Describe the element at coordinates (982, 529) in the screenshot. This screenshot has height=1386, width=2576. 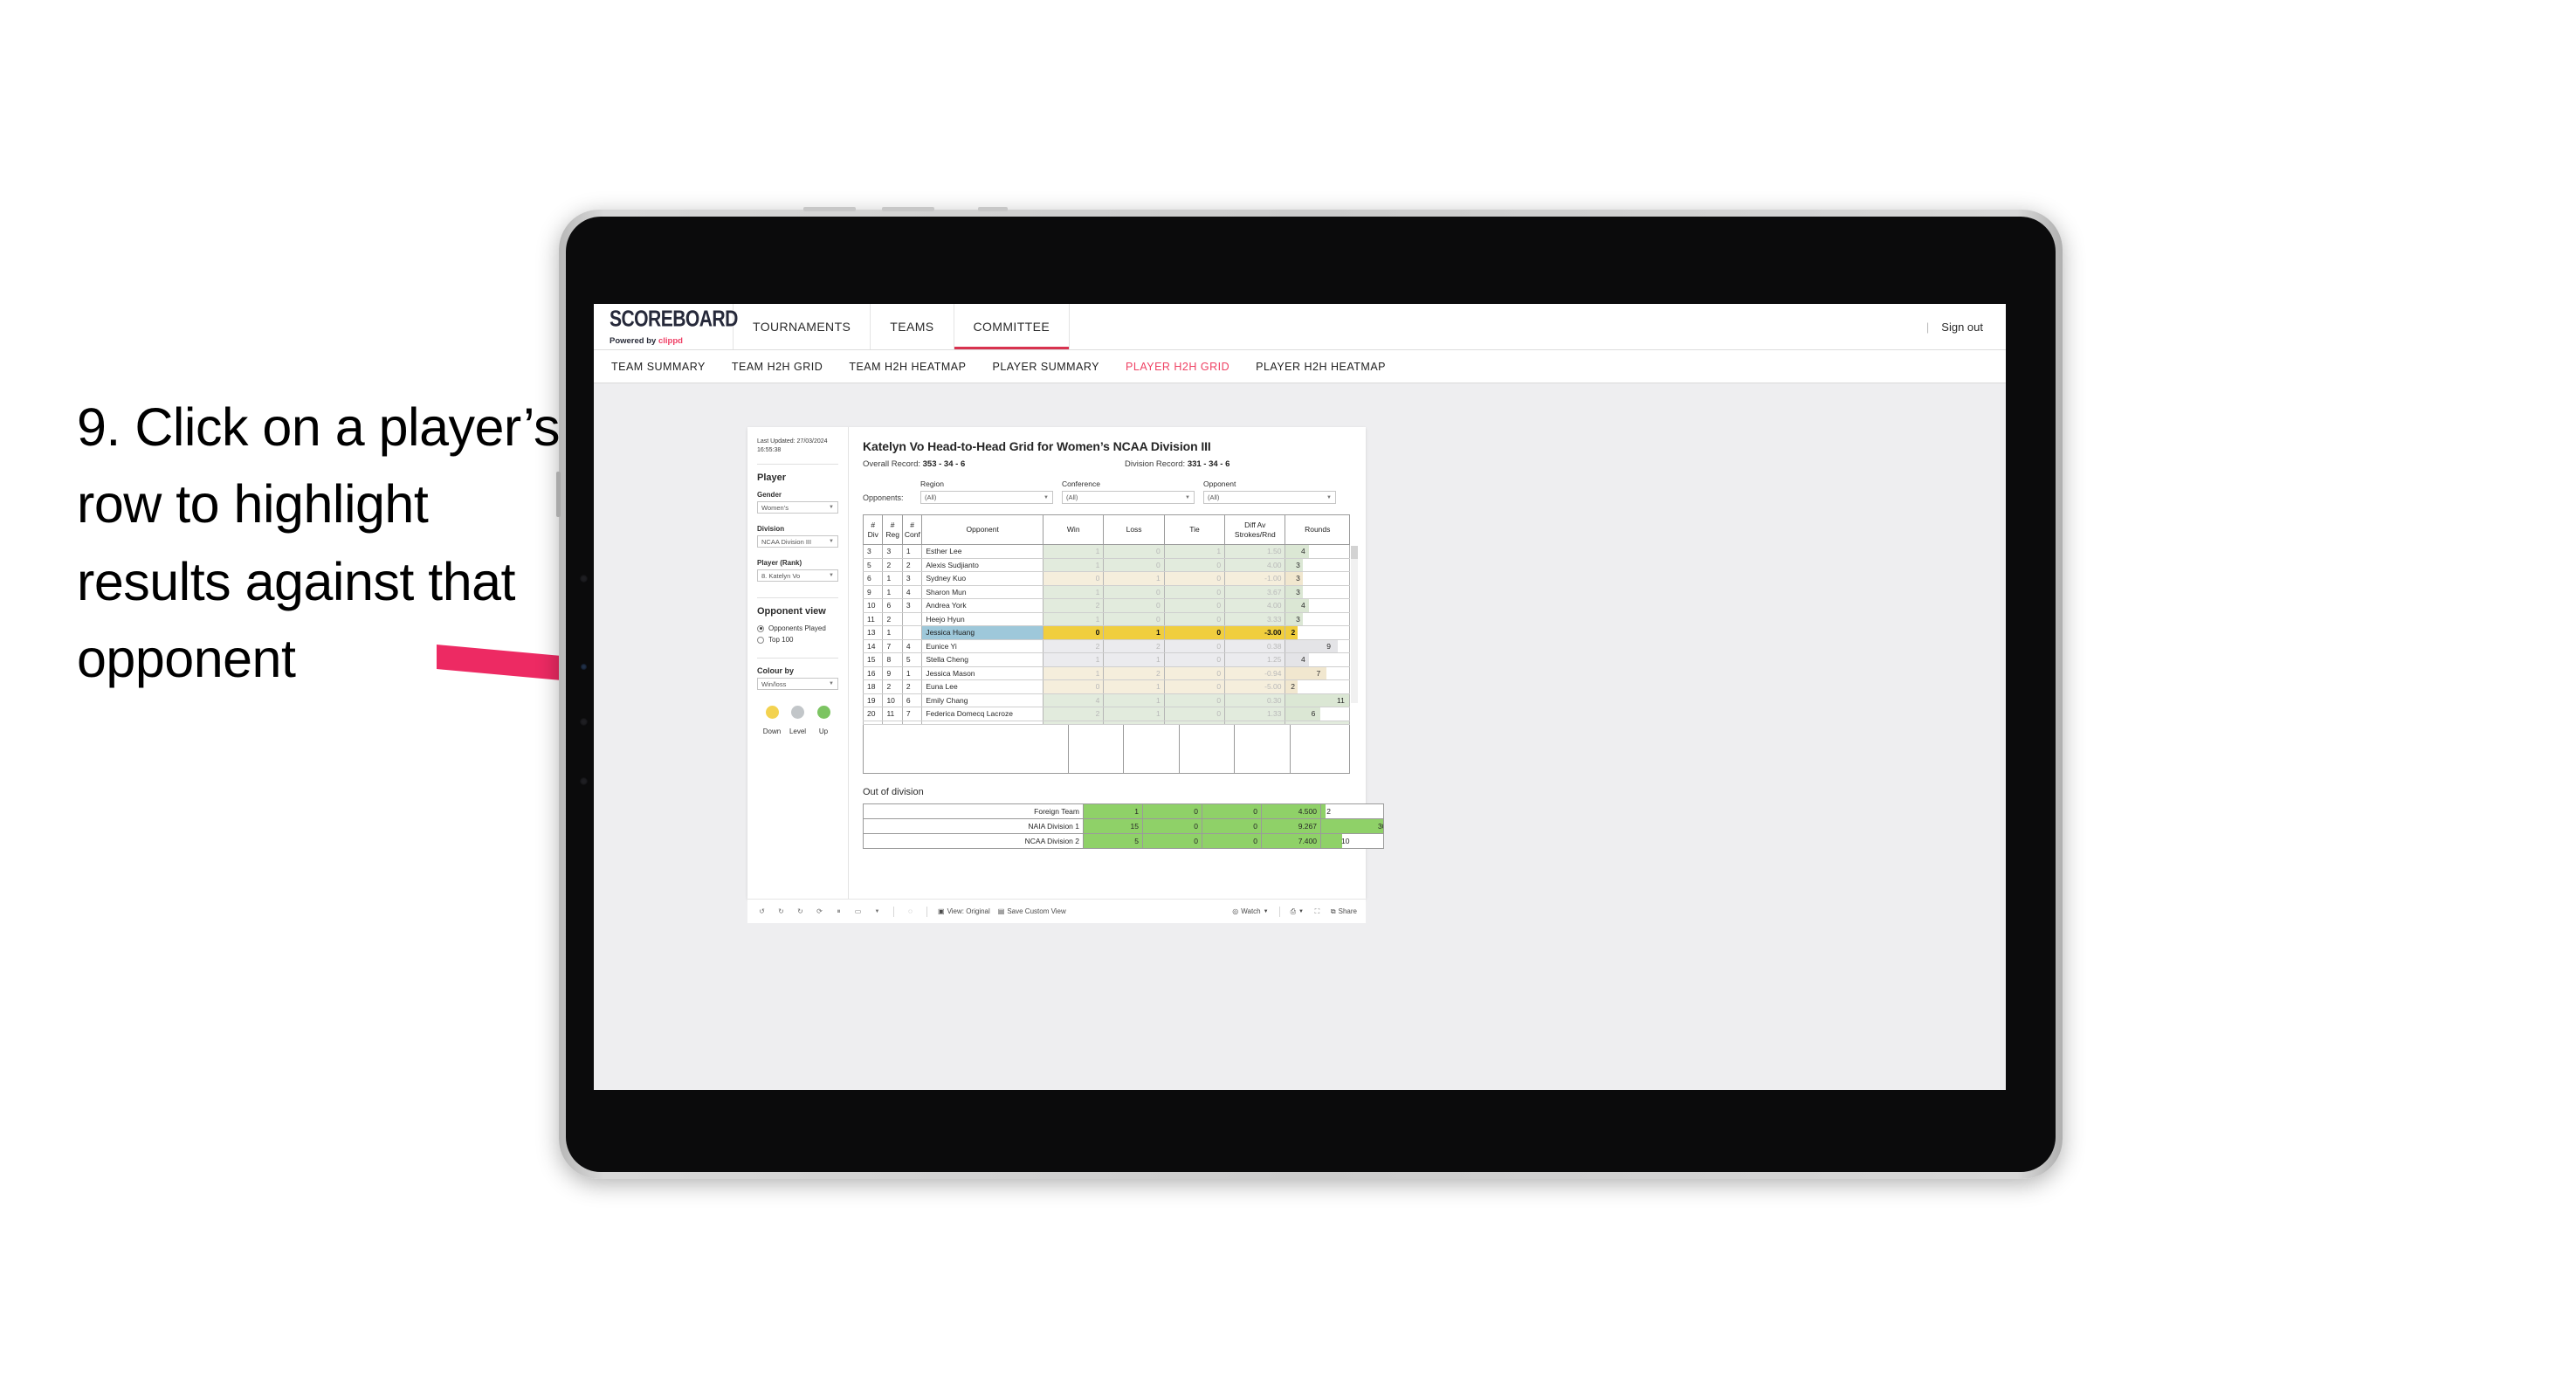
I see `col-header-opponent: Opponent` at that location.